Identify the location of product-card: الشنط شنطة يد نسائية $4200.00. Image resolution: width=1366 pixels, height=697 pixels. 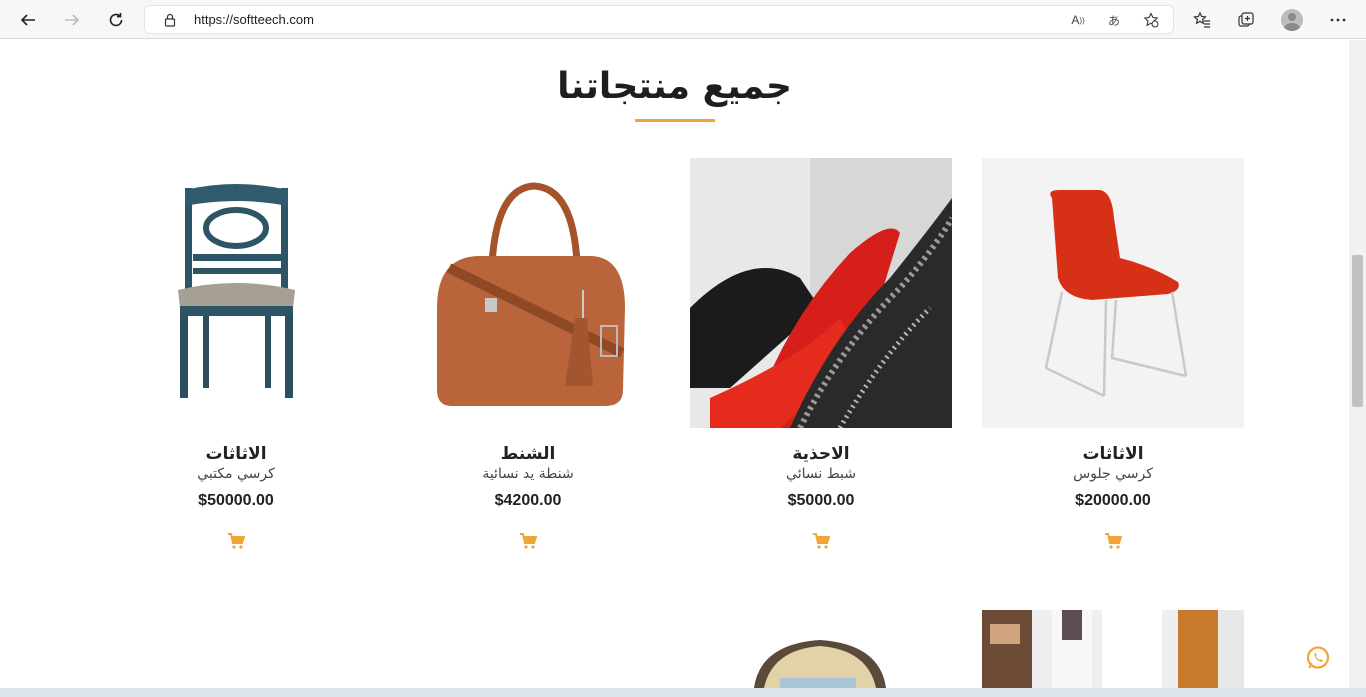
(528, 354).